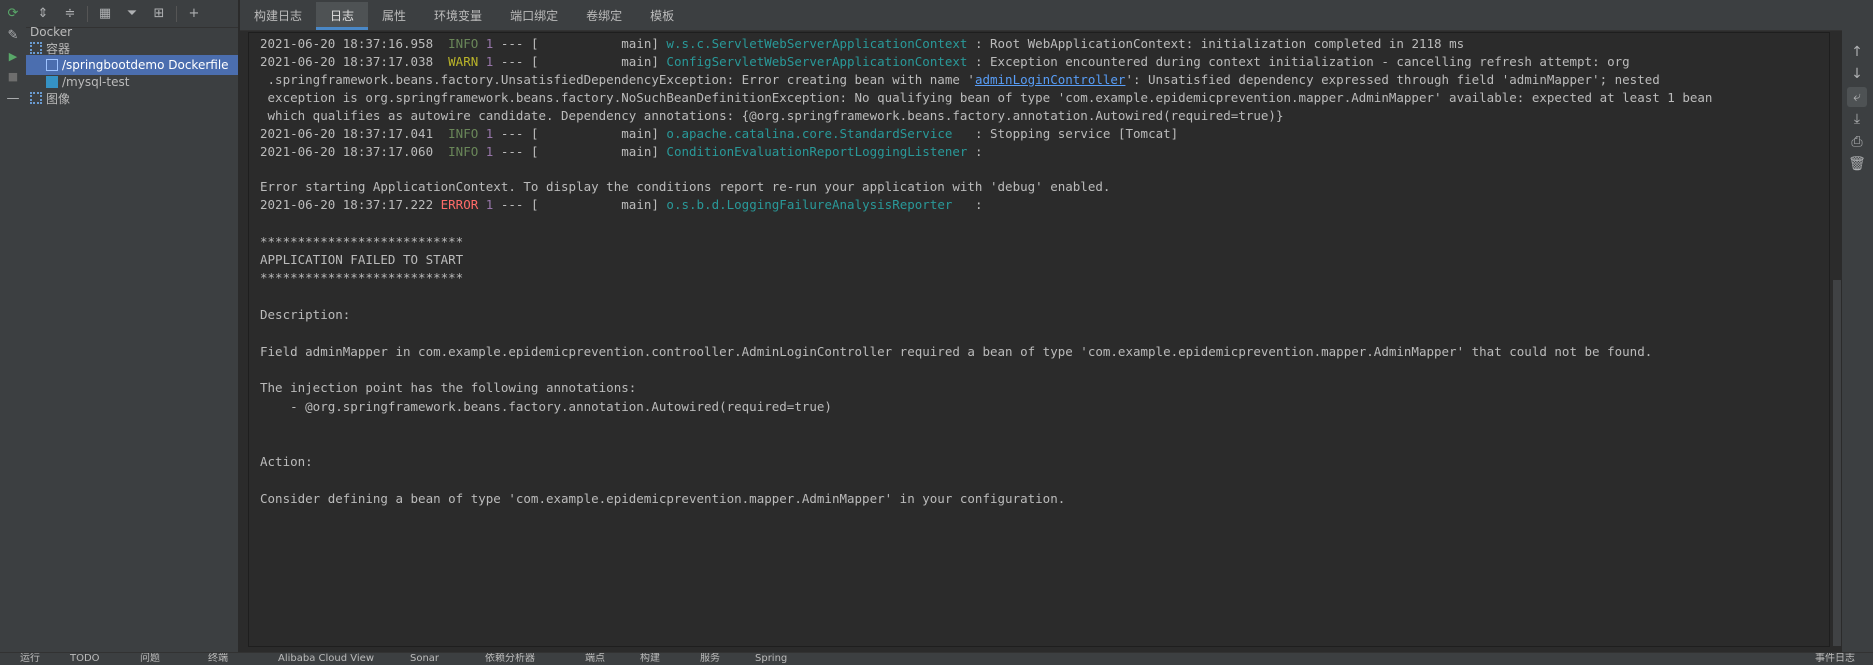  I want to click on console-toolbar: ↑ ↓ ⤶ ⤓ ⎙ 🗑, so click(1857, 341).